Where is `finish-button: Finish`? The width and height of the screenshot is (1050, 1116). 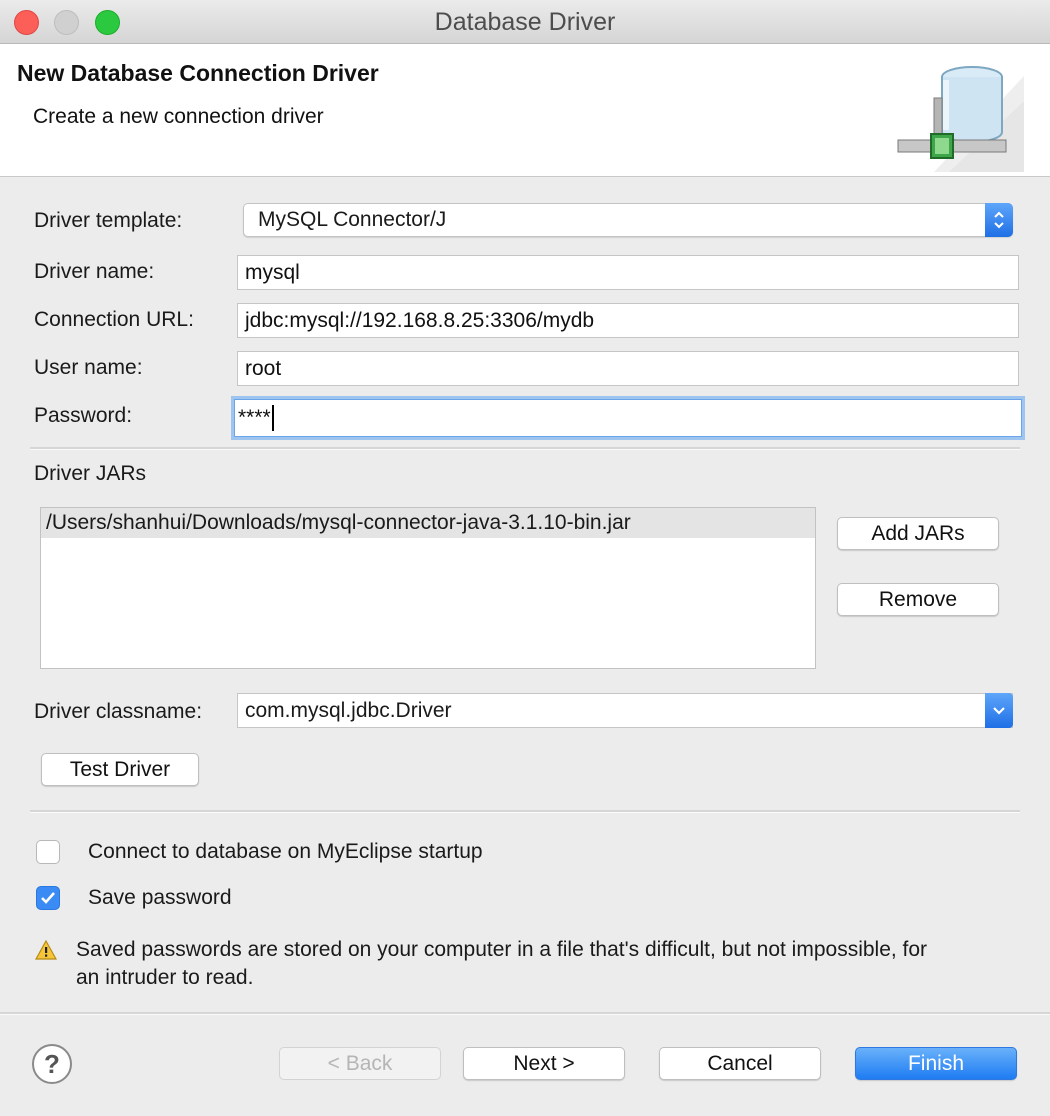
finish-button: Finish is located at coordinates (936, 1063).